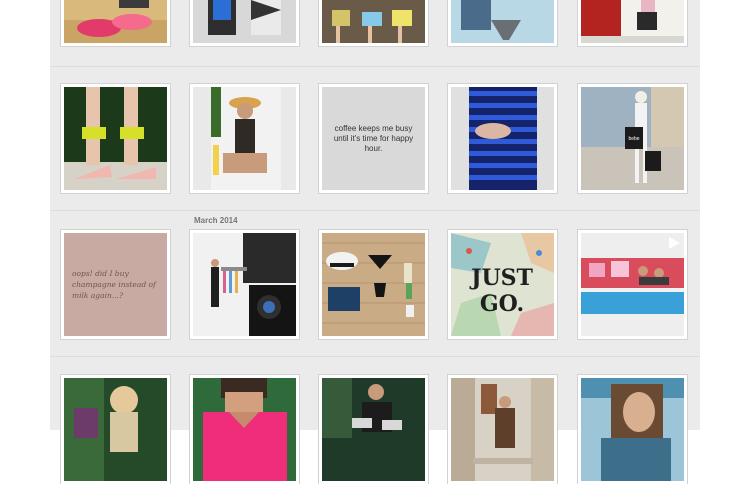 This screenshot has width=751, height=484. What do you see at coordinates (674, 243) in the screenshot?
I see `play-icon` at bounding box center [674, 243].